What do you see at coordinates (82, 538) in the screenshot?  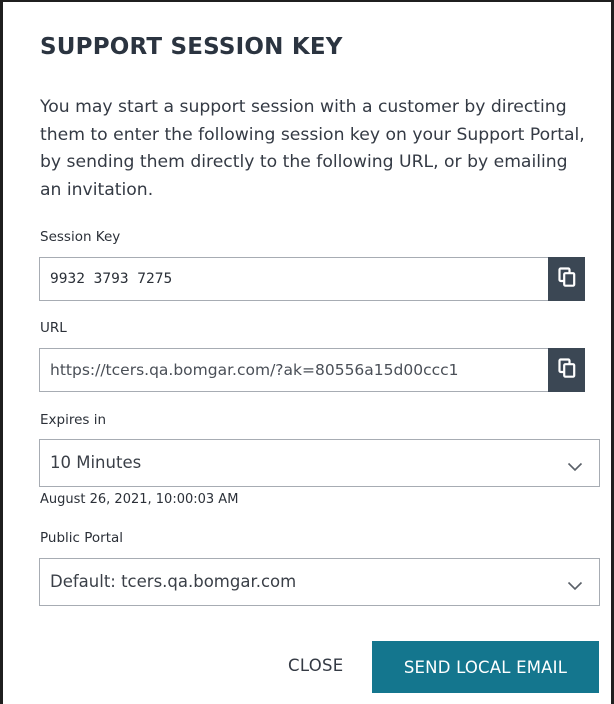 I see `public-portal-label: Public Portal` at bounding box center [82, 538].